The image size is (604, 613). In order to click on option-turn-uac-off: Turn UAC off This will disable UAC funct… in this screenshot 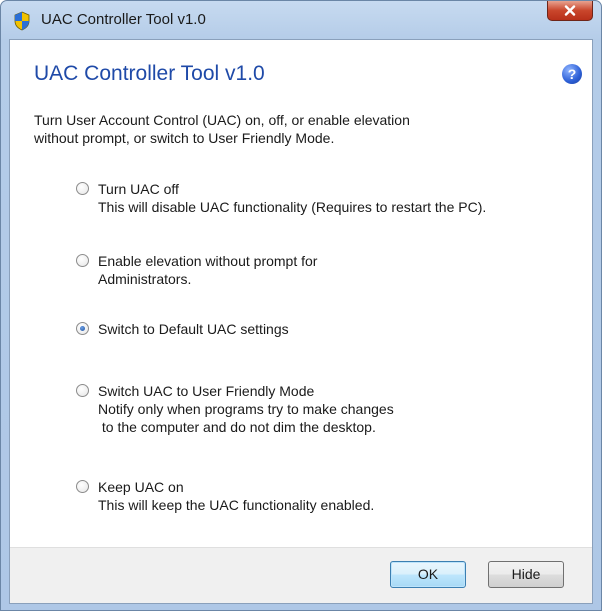, I will do `click(281, 198)`.